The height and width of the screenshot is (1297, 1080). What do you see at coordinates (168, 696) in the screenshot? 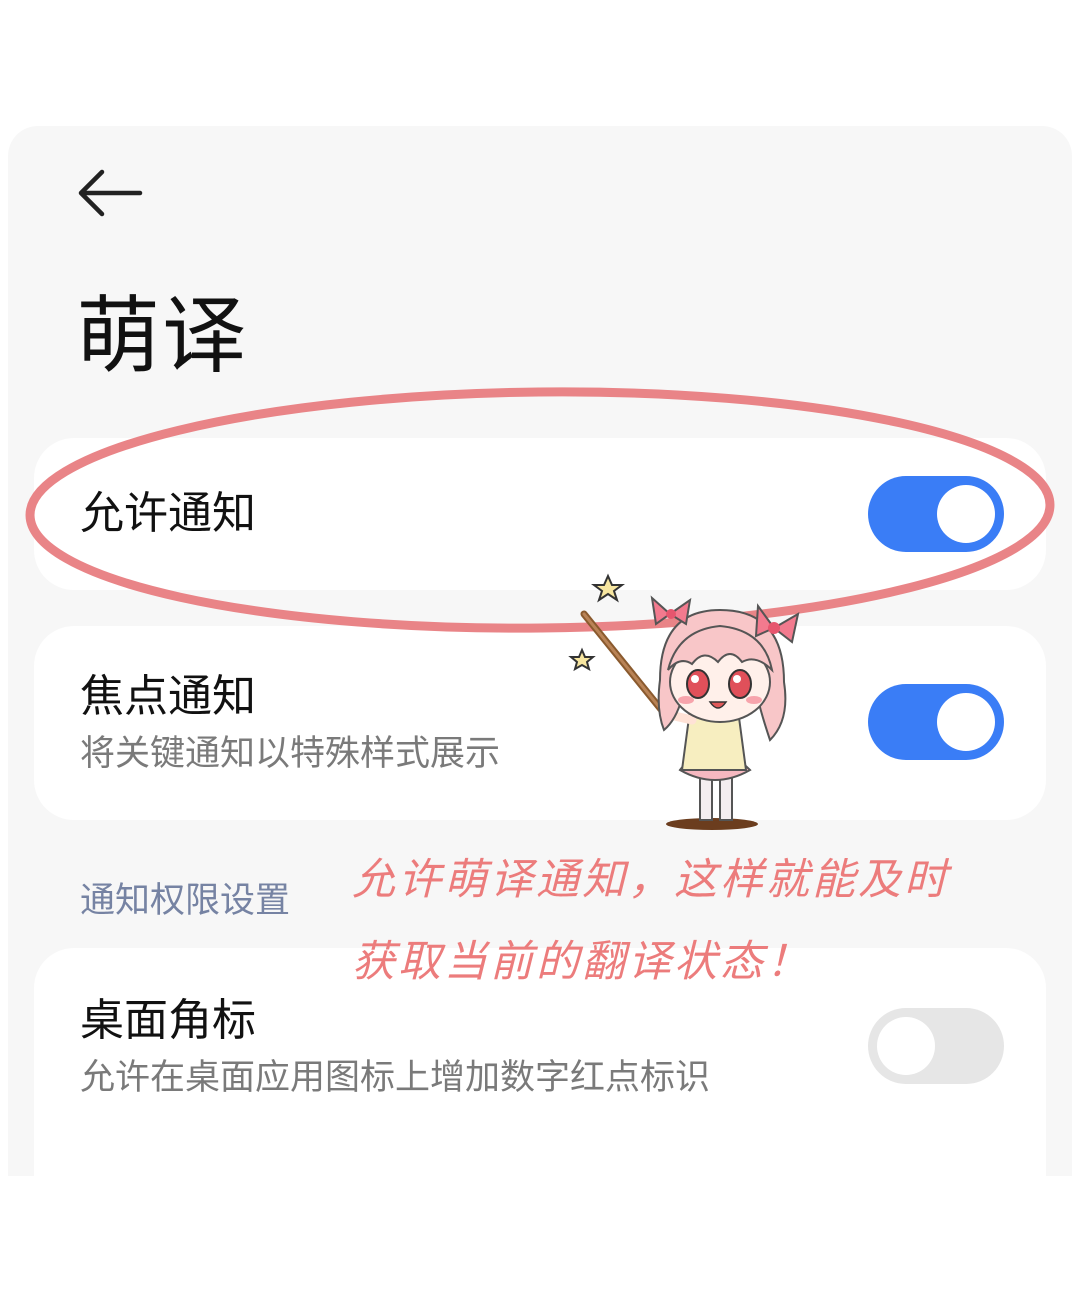
I see `focus-notifications-label: 焦点通知` at bounding box center [168, 696].